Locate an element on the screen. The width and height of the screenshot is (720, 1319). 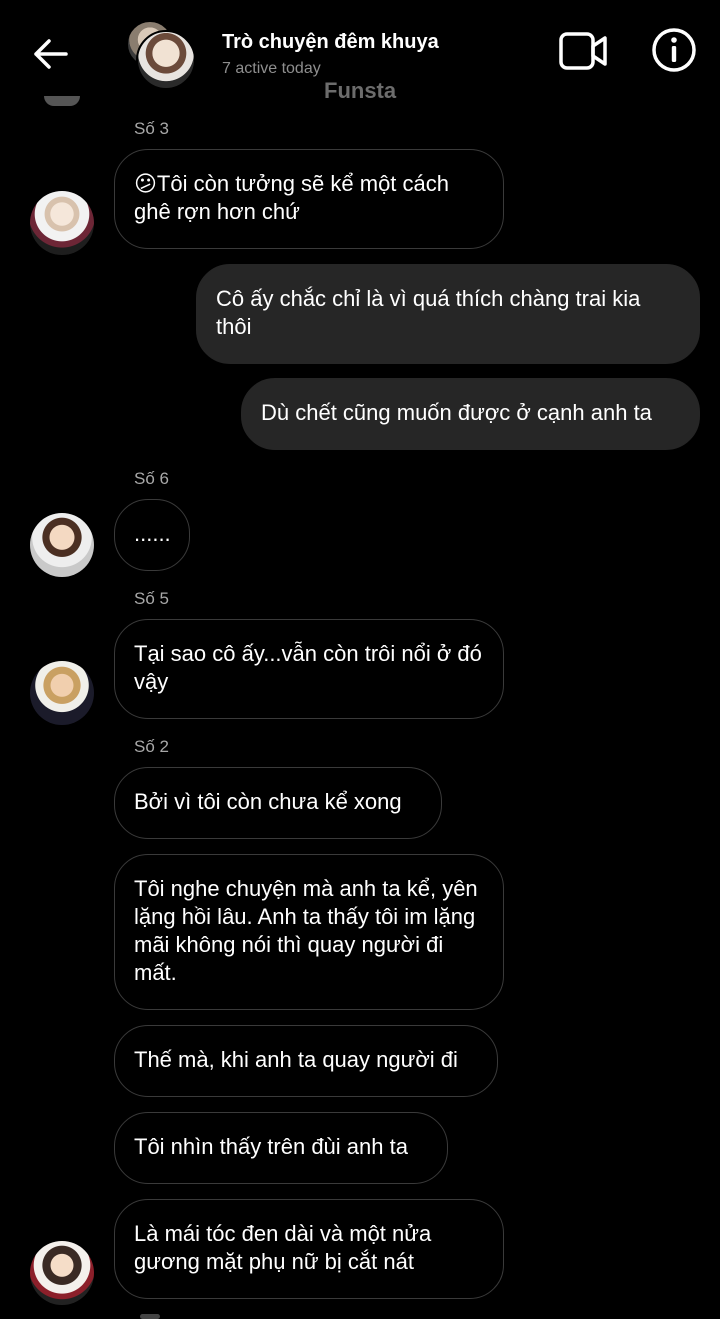
active-status: 7 active today is located at coordinates (271, 68).